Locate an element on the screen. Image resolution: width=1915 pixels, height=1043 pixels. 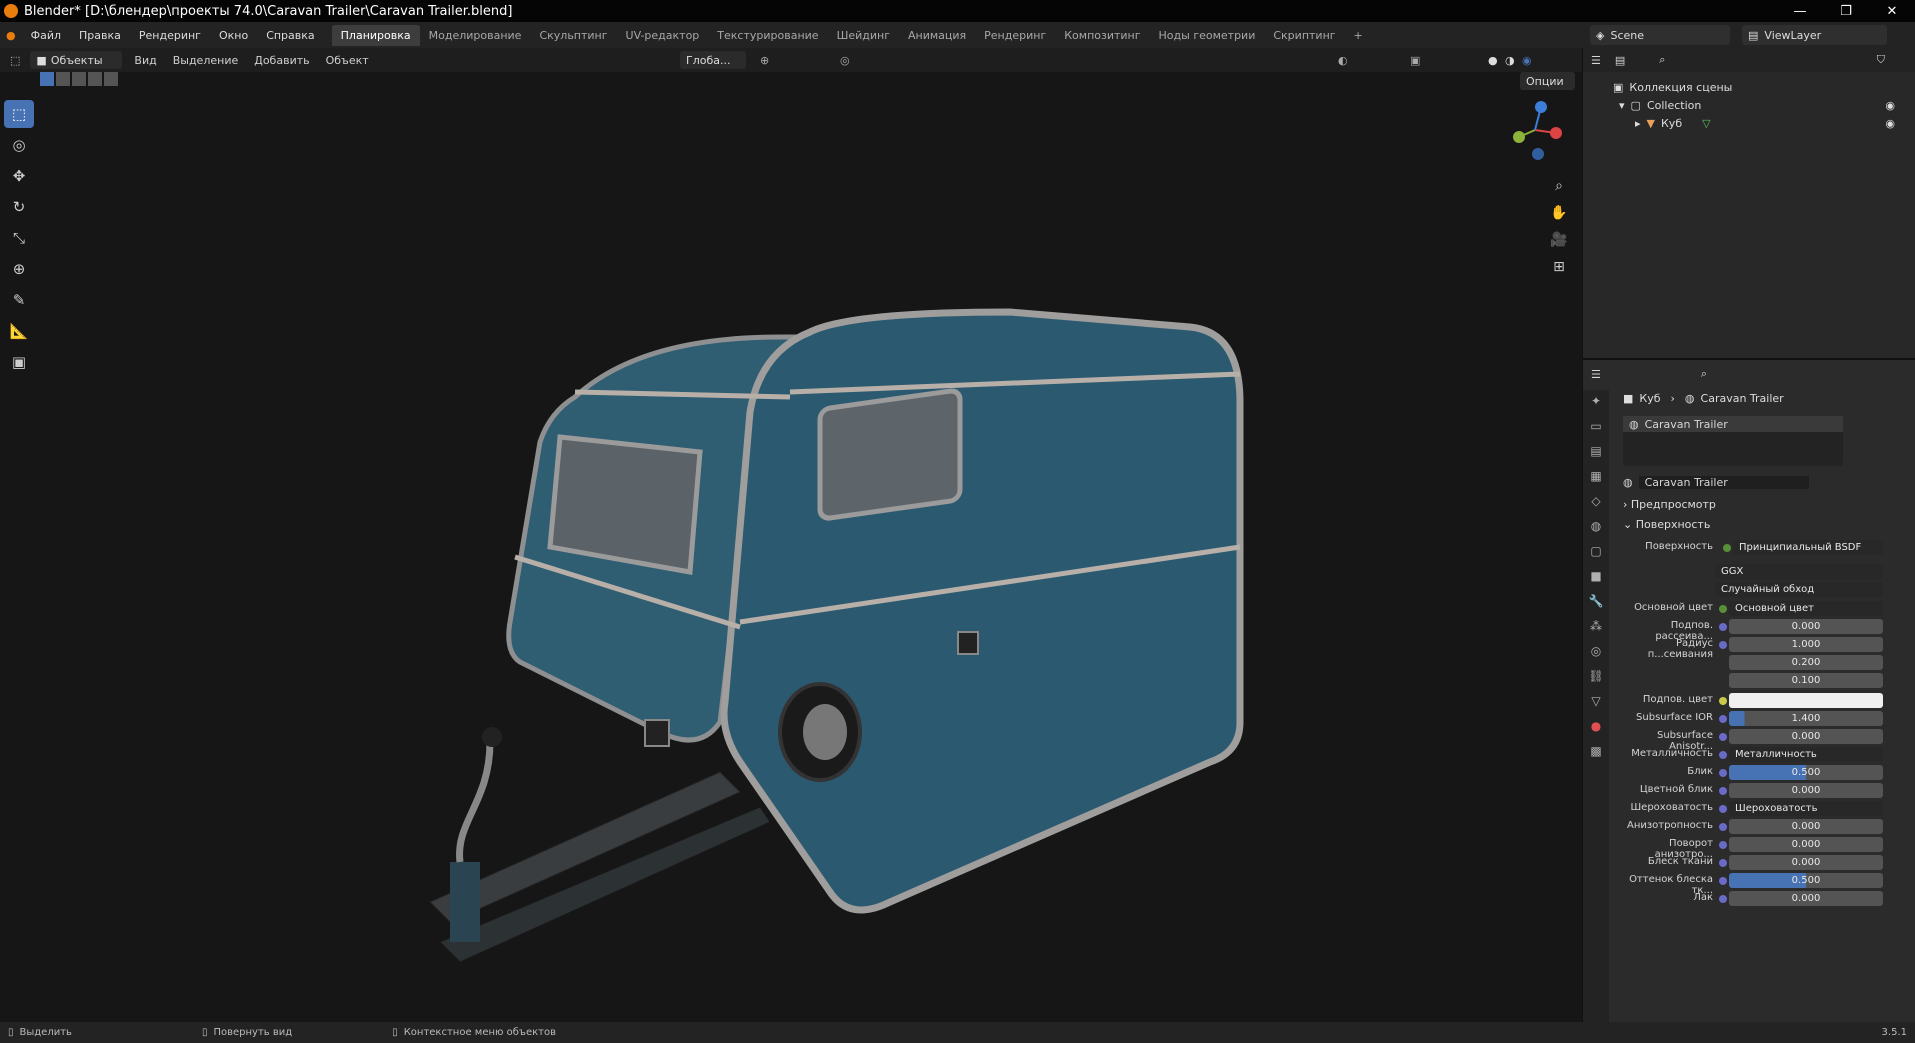
scale-tool-icon: ⤡ is located at coordinates (19, 238).